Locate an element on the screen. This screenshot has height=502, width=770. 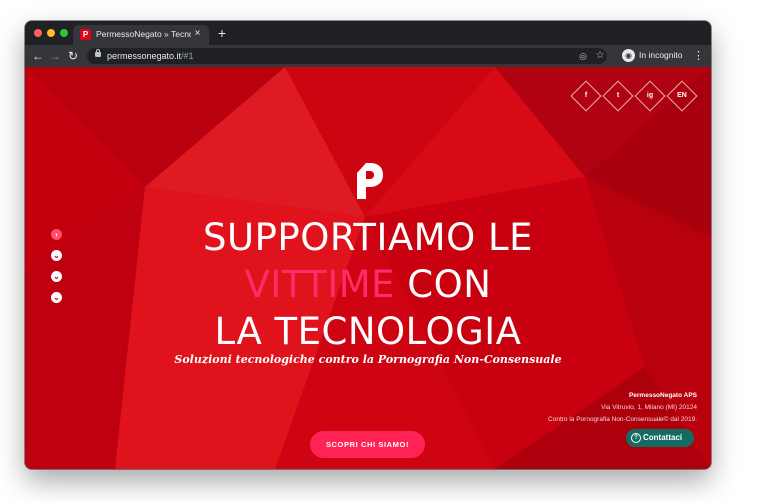
headline-line-1: SUPPORTIAMO LE is located at coordinates (368, 237).